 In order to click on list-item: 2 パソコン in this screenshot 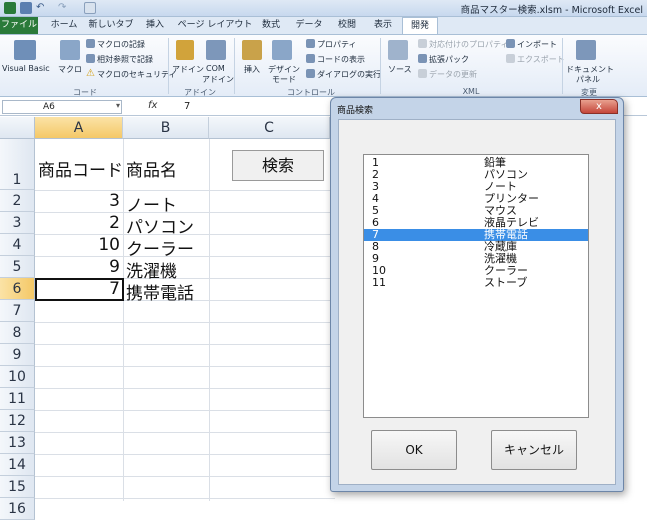, I will do `click(476, 175)`.